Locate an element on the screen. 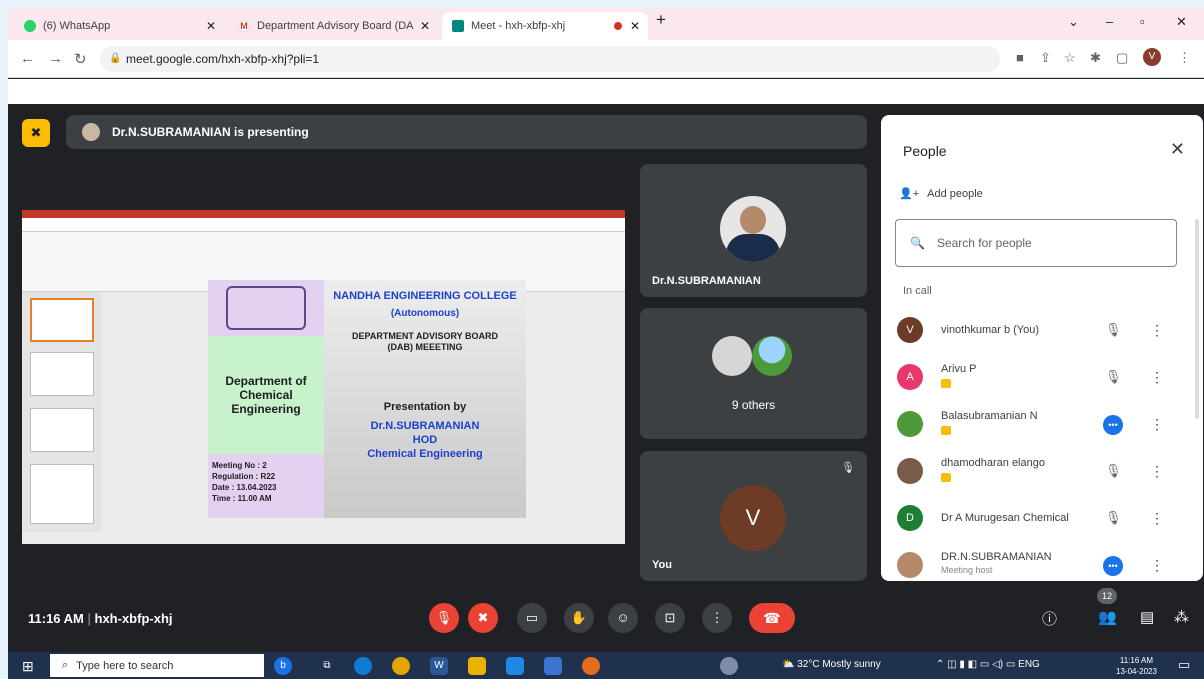 Image resolution: width=1204 pixels, height=679 pixels. tab-whatsapp: (6) WhatsApp ✕ is located at coordinates (119, 26).